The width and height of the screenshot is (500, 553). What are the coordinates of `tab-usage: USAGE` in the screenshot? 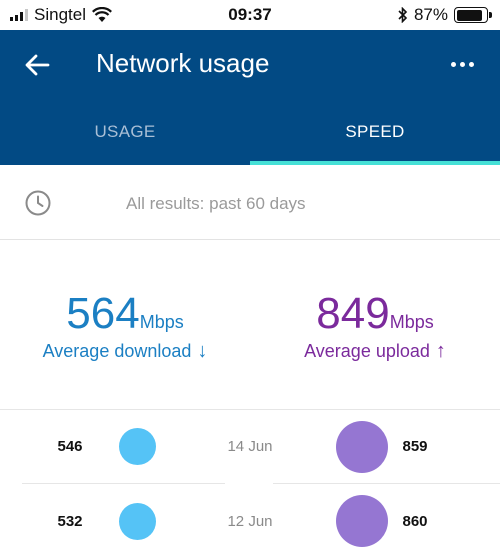 It's located at (125, 142).